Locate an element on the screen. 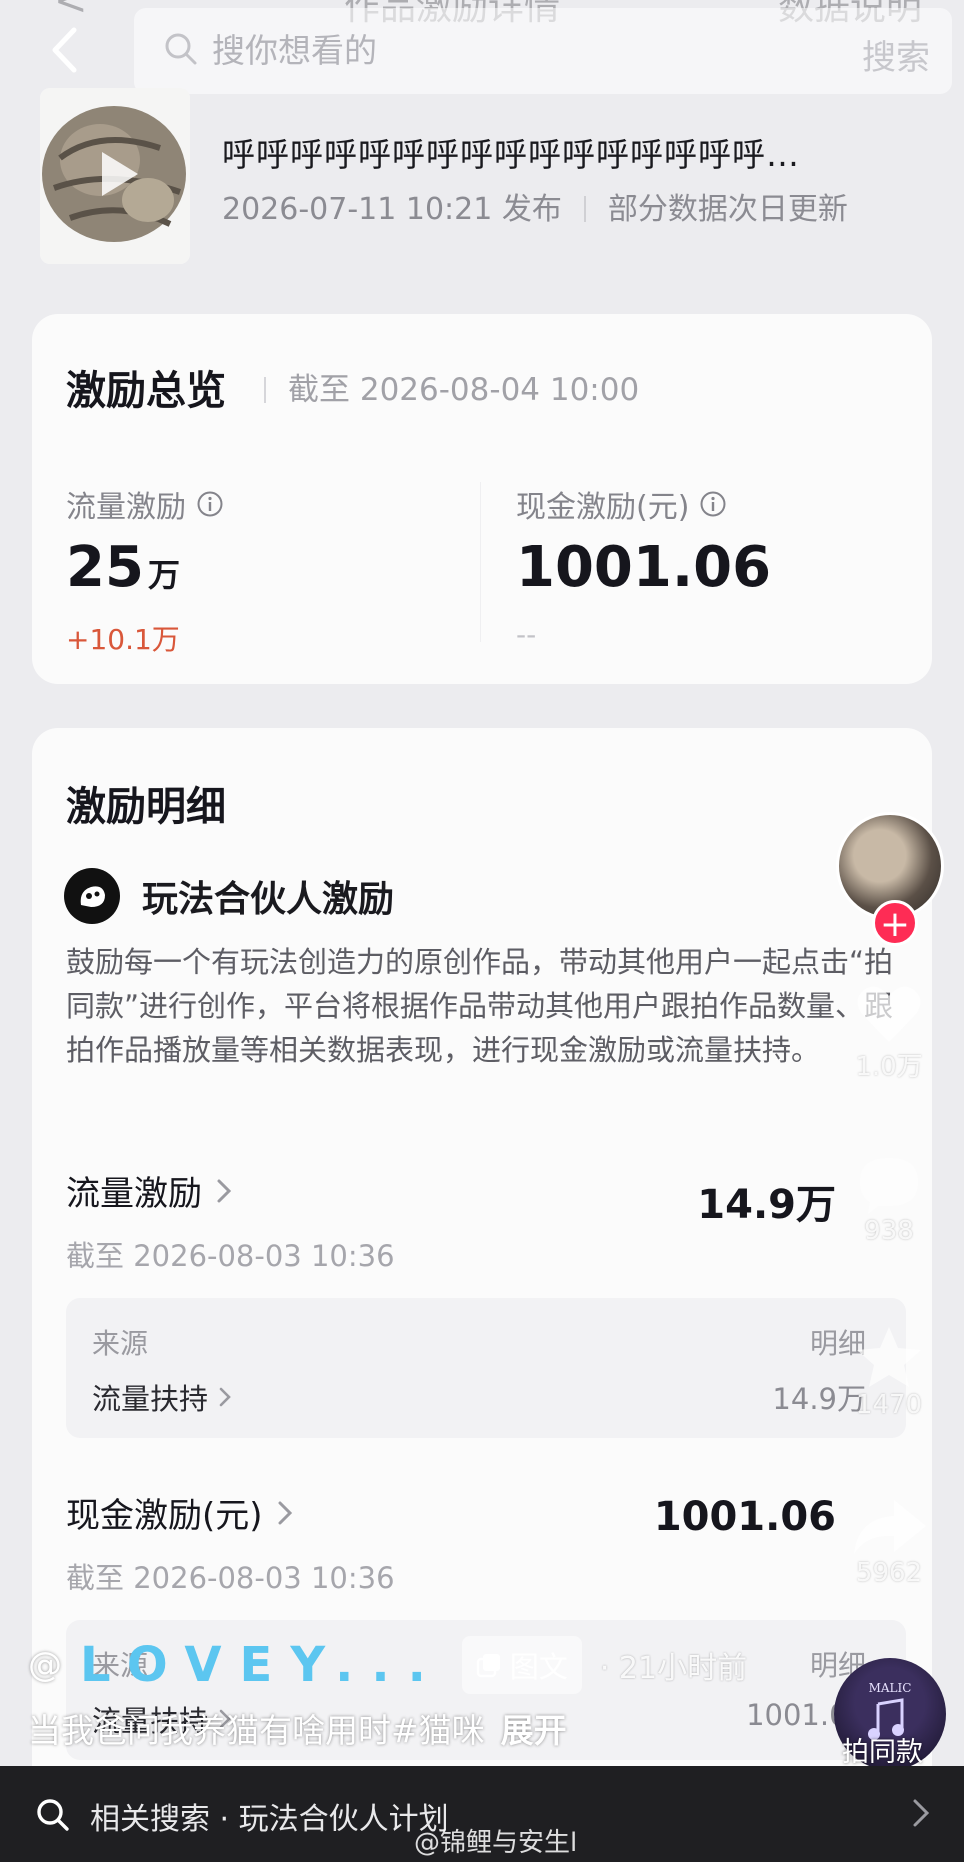 The height and width of the screenshot is (1862, 964). heart-icon is located at coordinates (889, 1014).